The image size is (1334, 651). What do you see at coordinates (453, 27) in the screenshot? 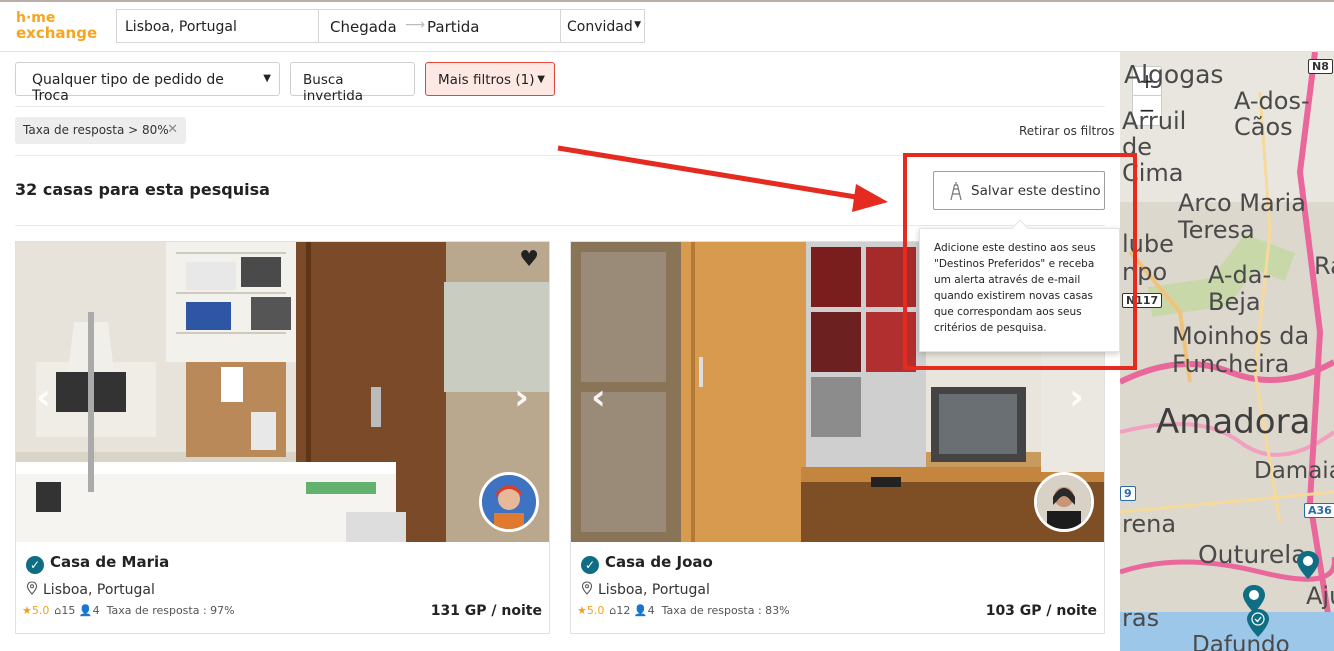
I see `departure-date-field: Partida` at bounding box center [453, 27].